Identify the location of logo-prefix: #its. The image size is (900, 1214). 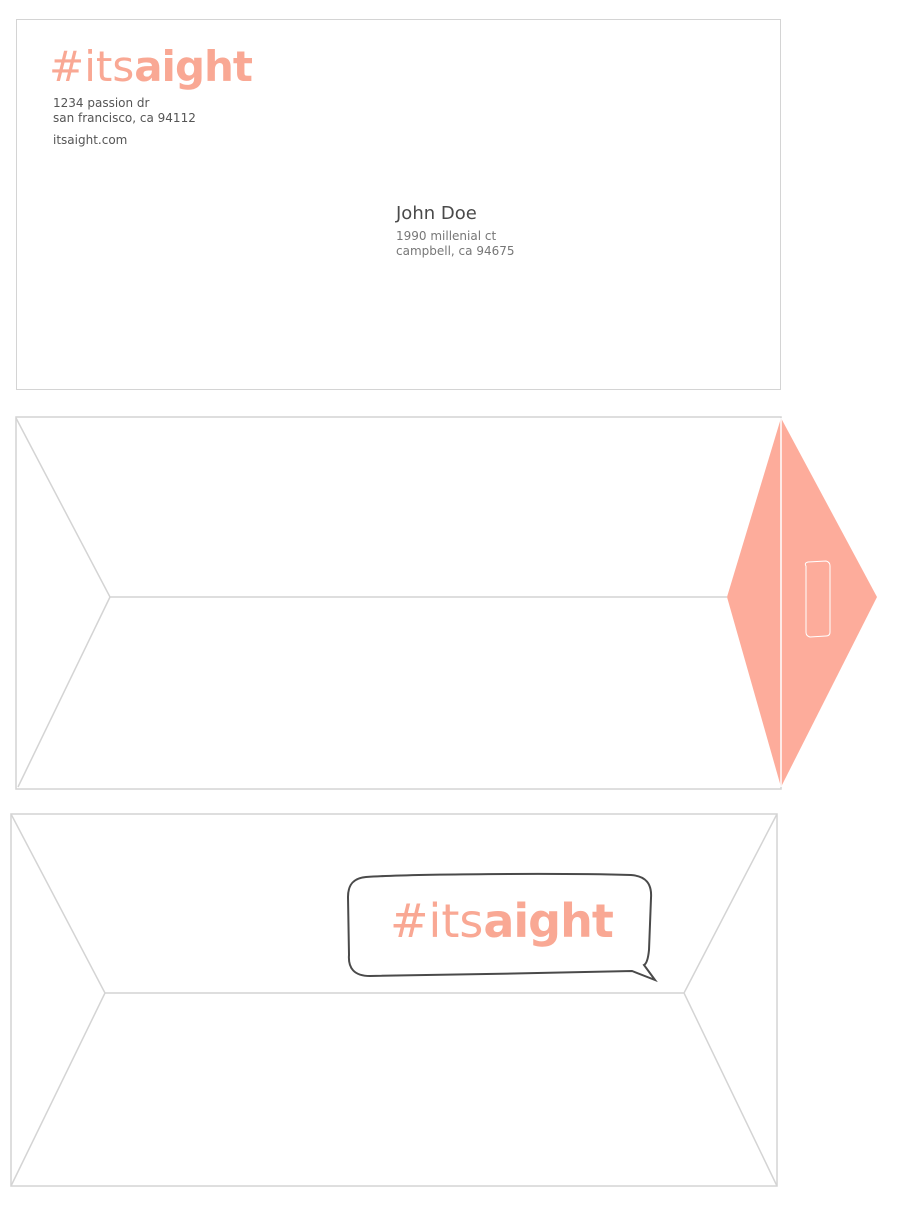
(92, 66).